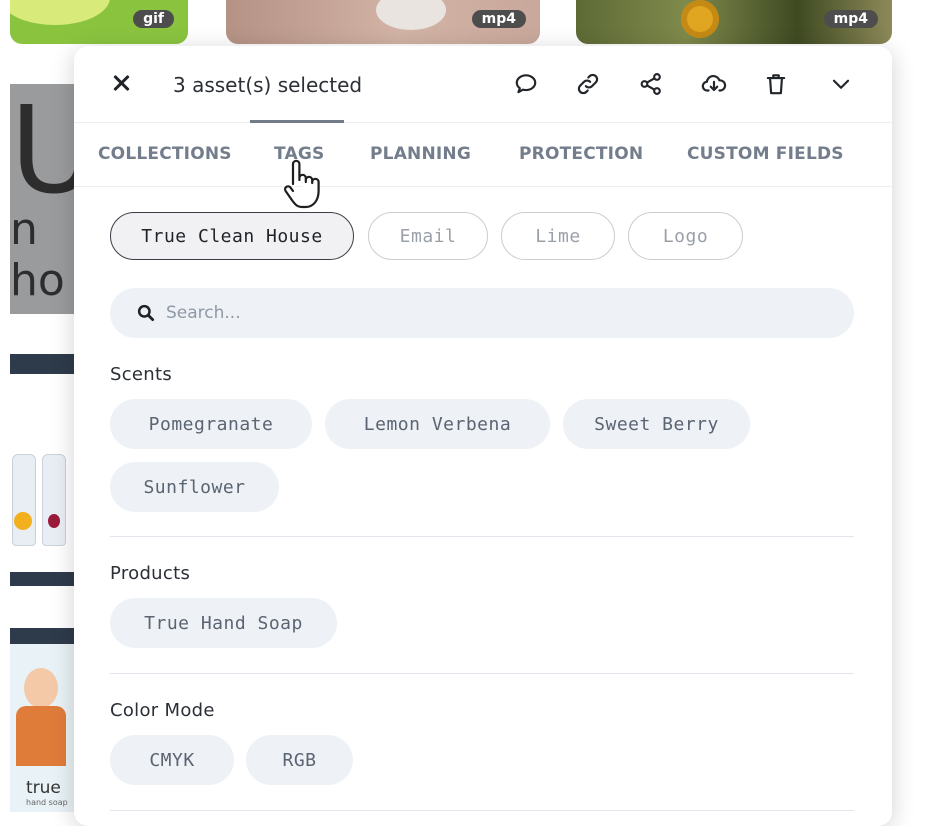  Describe the element at coordinates (172, 760) in the screenshot. I see `tag-chip-cmyk: CMYK` at that location.